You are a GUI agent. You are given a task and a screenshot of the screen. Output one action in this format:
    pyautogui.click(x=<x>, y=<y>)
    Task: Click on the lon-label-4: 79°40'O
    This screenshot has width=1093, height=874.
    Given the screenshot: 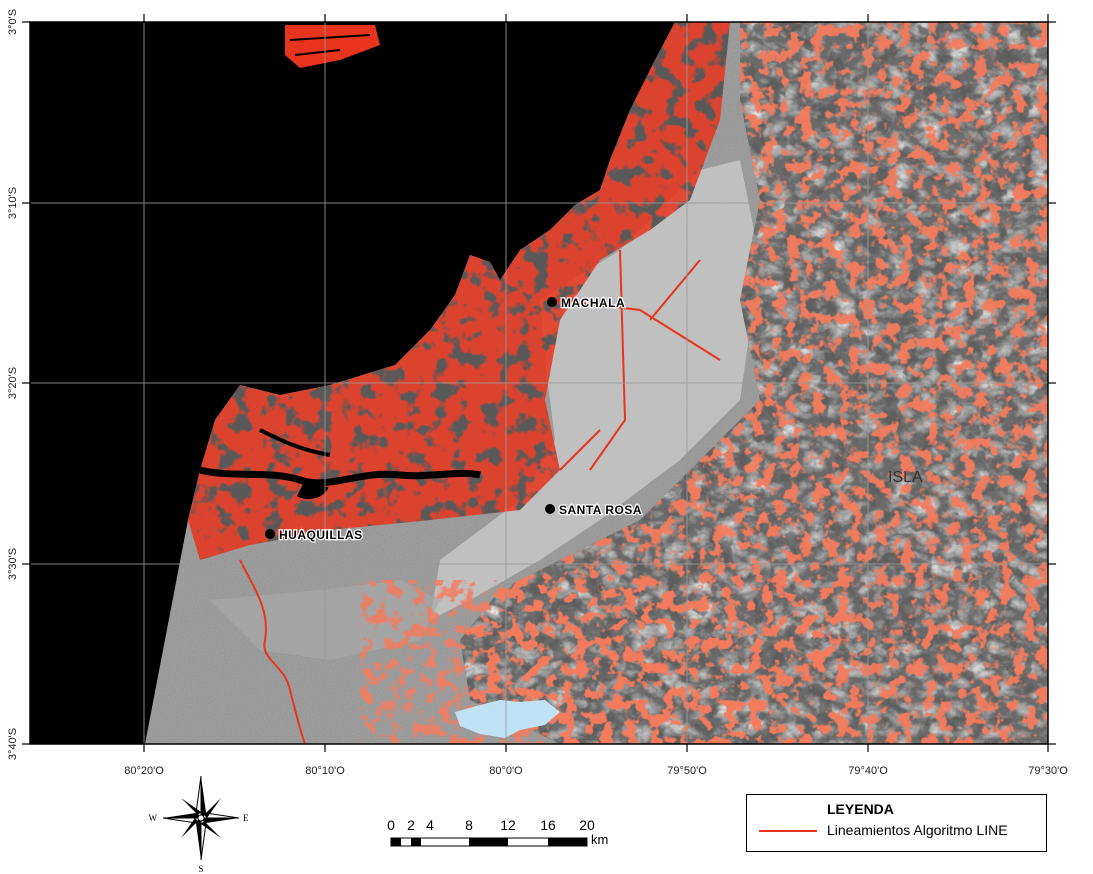 What is the action you would take?
    pyautogui.click(x=868, y=771)
    